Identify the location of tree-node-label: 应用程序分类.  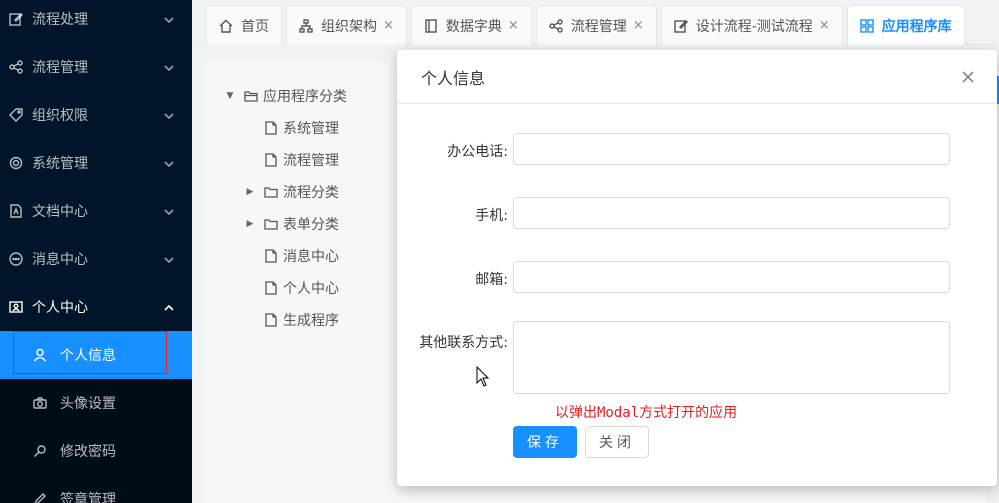
(305, 97).